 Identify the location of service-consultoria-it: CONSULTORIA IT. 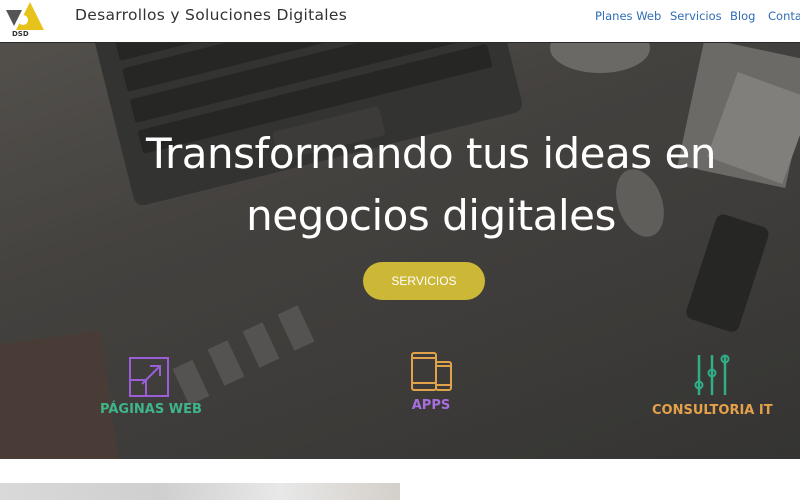
(712, 385).